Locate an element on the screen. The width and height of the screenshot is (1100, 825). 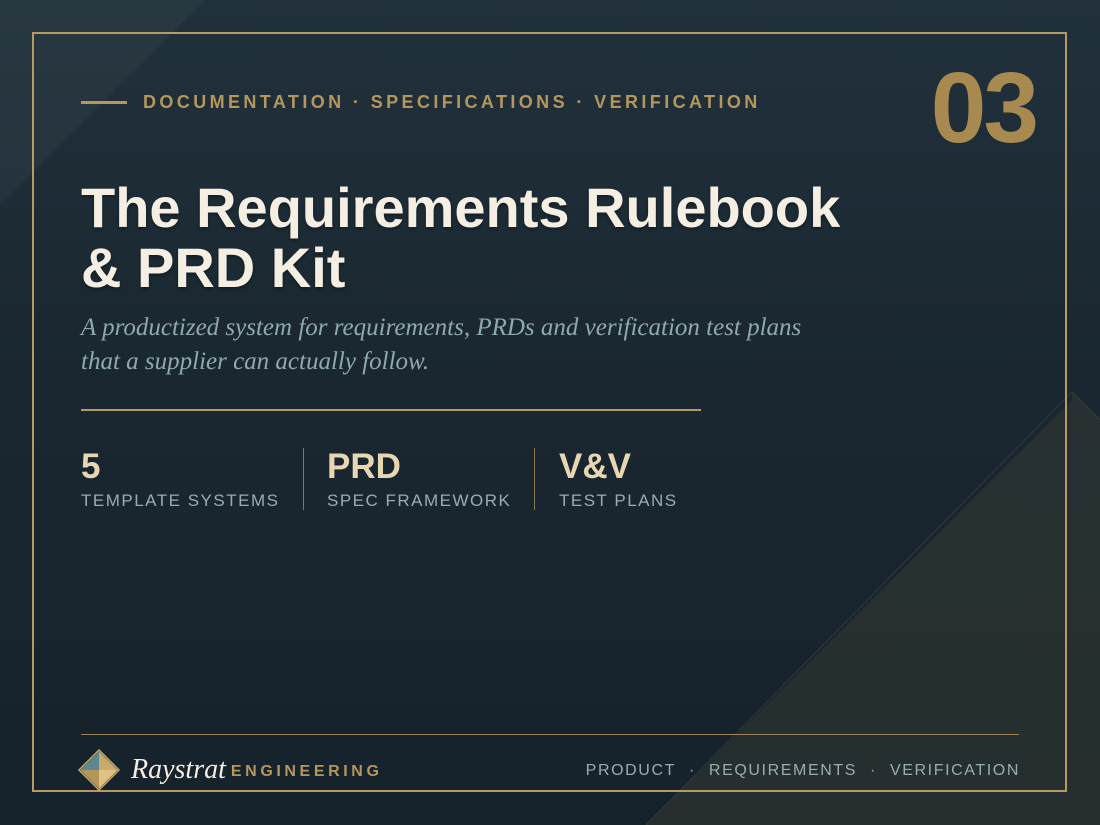
brand: Raystrat ENGINEERING is located at coordinates (230, 770).